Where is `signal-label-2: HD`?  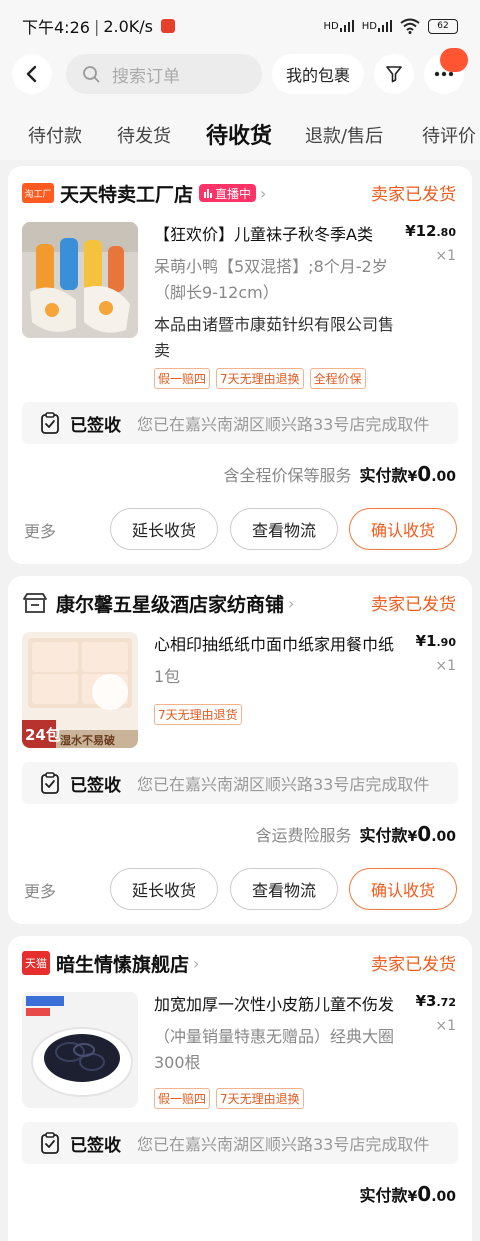 signal-label-2: HD is located at coordinates (369, 26).